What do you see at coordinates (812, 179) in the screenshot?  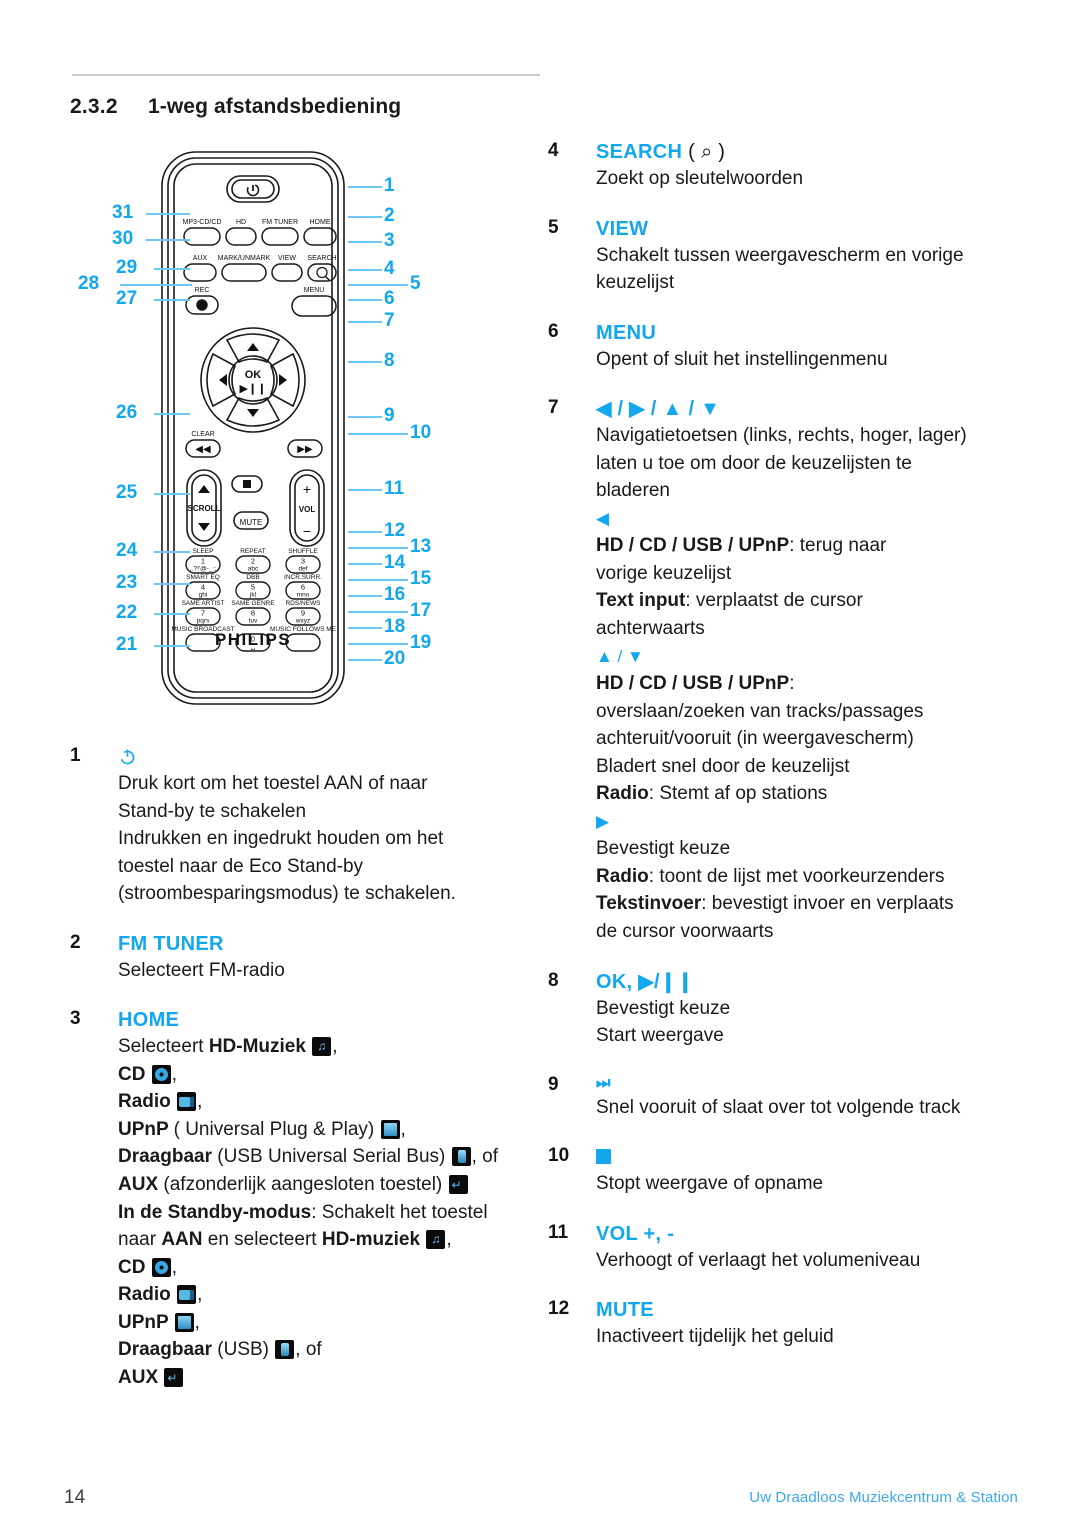 I see `body-line: Zoekt op sleutelwoorden` at bounding box center [812, 179].